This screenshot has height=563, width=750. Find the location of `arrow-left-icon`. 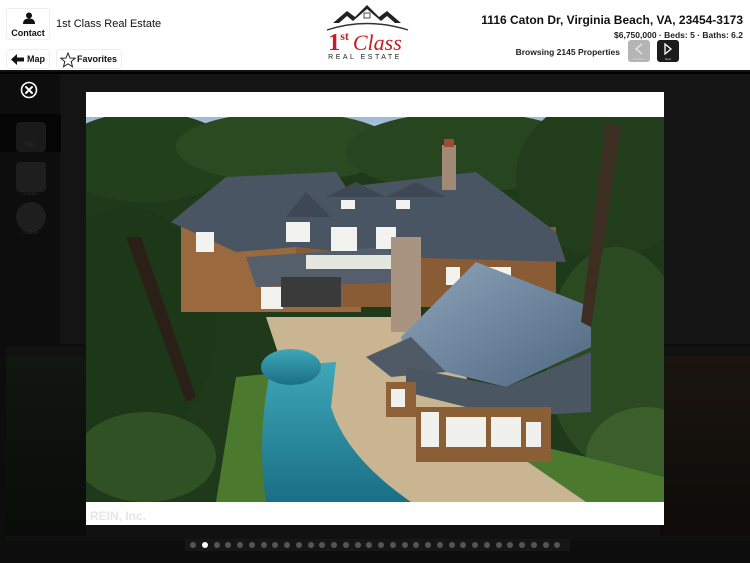

arrow-left-icon is located at coordinates (17, 59).